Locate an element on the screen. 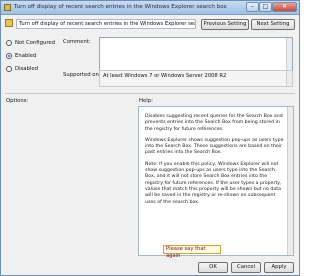 The width and height of the screenshot is (320, 276). next-setting-button: Next Setting is located at coordinates (273, 24).